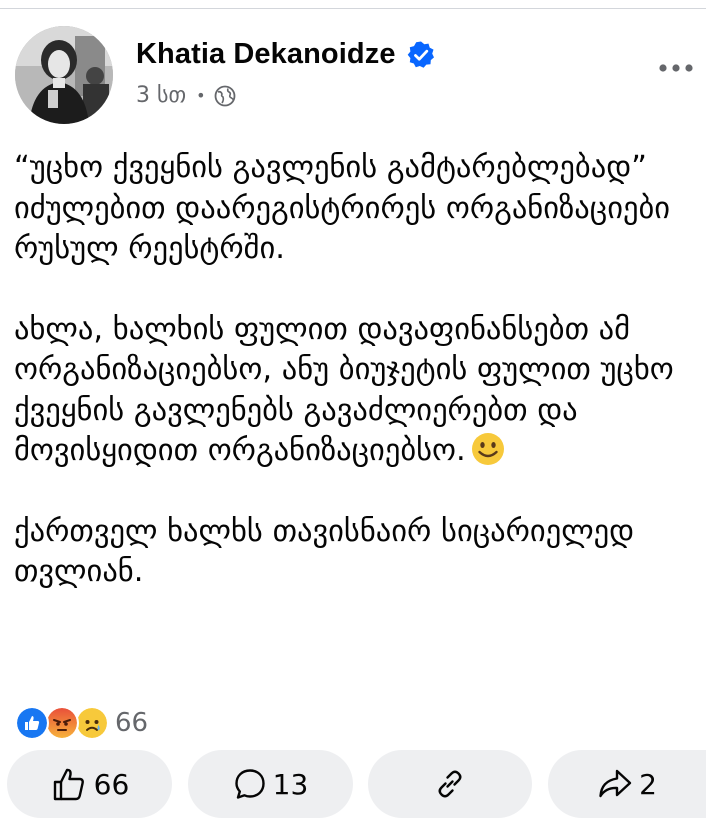  I want to click on angry-reaction-icon, so click(62, 723).